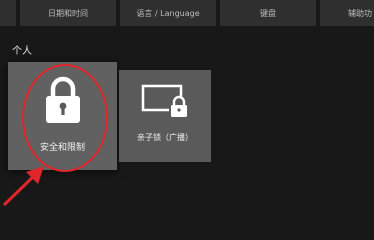 The height and width of the screenshot is (240, 374). What do you see at coordinates (62, 148) in the screenshot?
I see `security-restrictions-label: 安全和限制` at bounding box center [62, 148].